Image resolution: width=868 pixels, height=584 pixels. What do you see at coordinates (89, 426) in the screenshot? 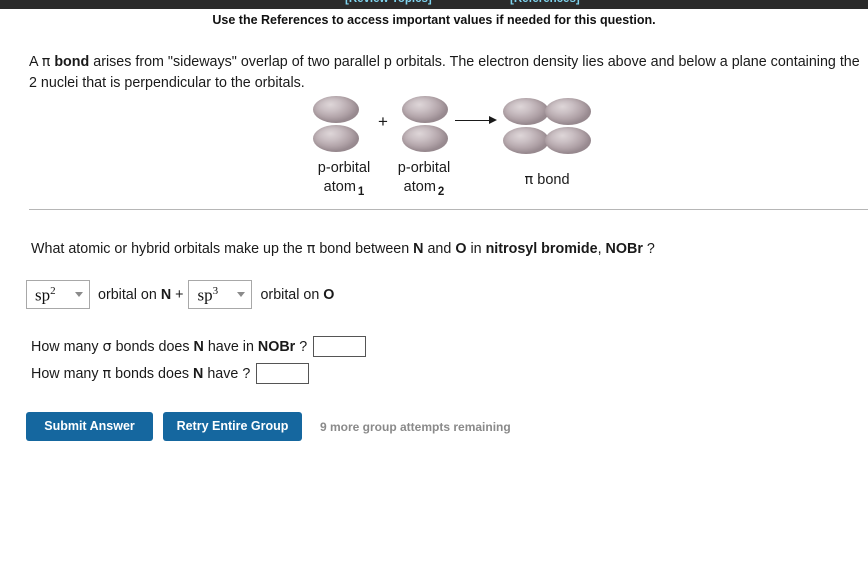
I see `submit-answer-button: Submit Answer` at bounding box center [89, 426].